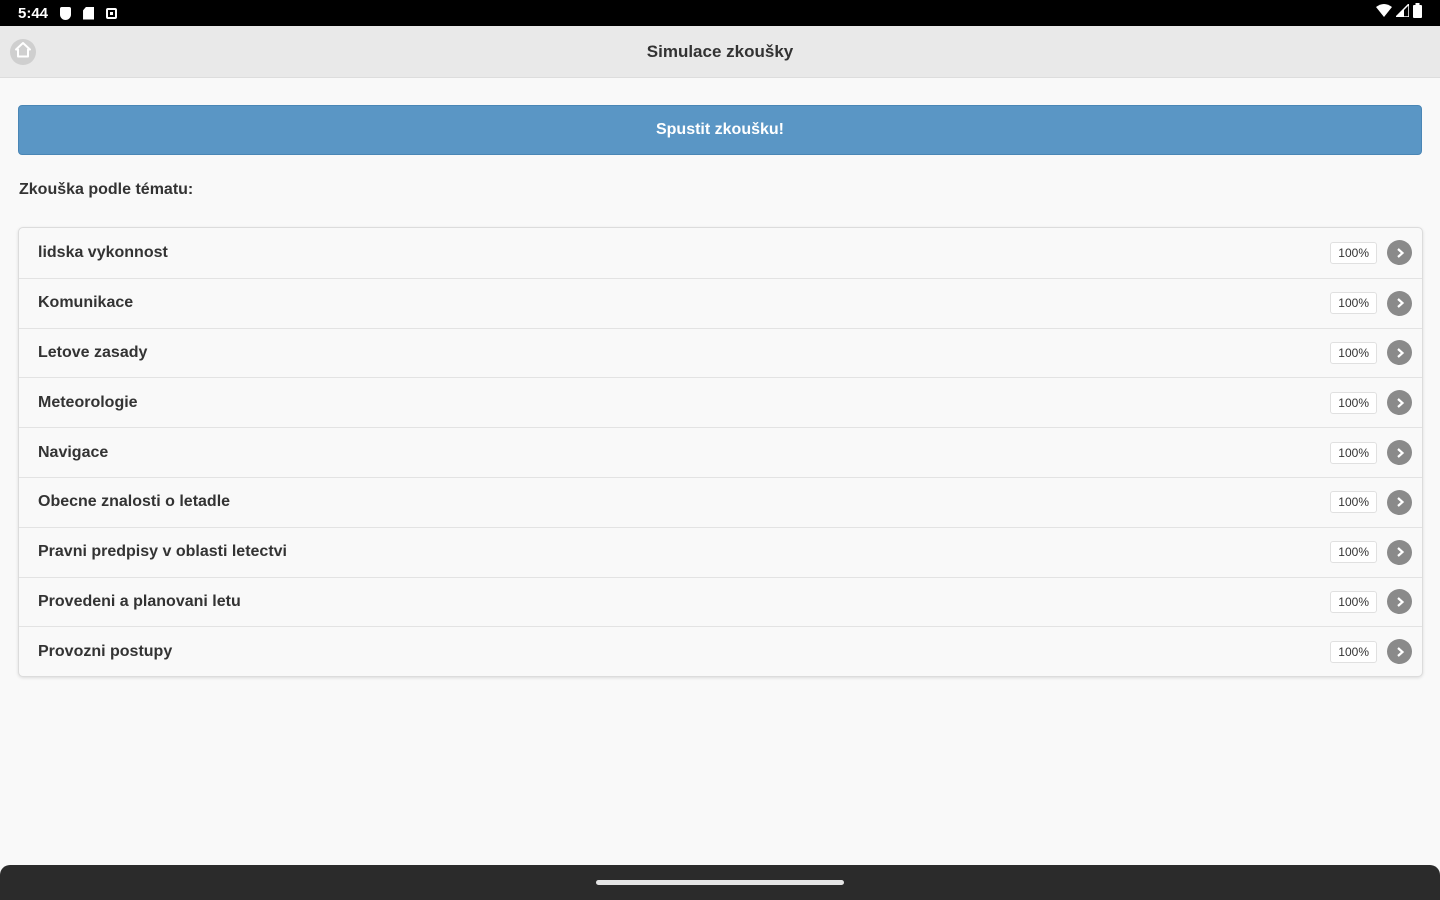  I want to click on topic-row: Provedeni a planovani letu 100%, so click(720, 601).